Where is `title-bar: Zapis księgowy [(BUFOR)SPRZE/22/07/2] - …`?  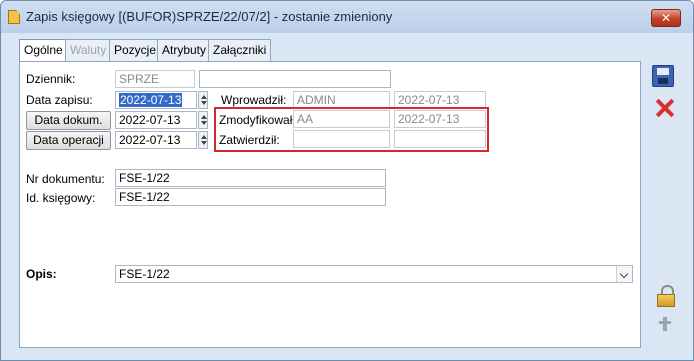
title-bar: Zapis księgowy [(BUFOR)SPRZE/22/07/2] - … is located at coordinates (347, 17).